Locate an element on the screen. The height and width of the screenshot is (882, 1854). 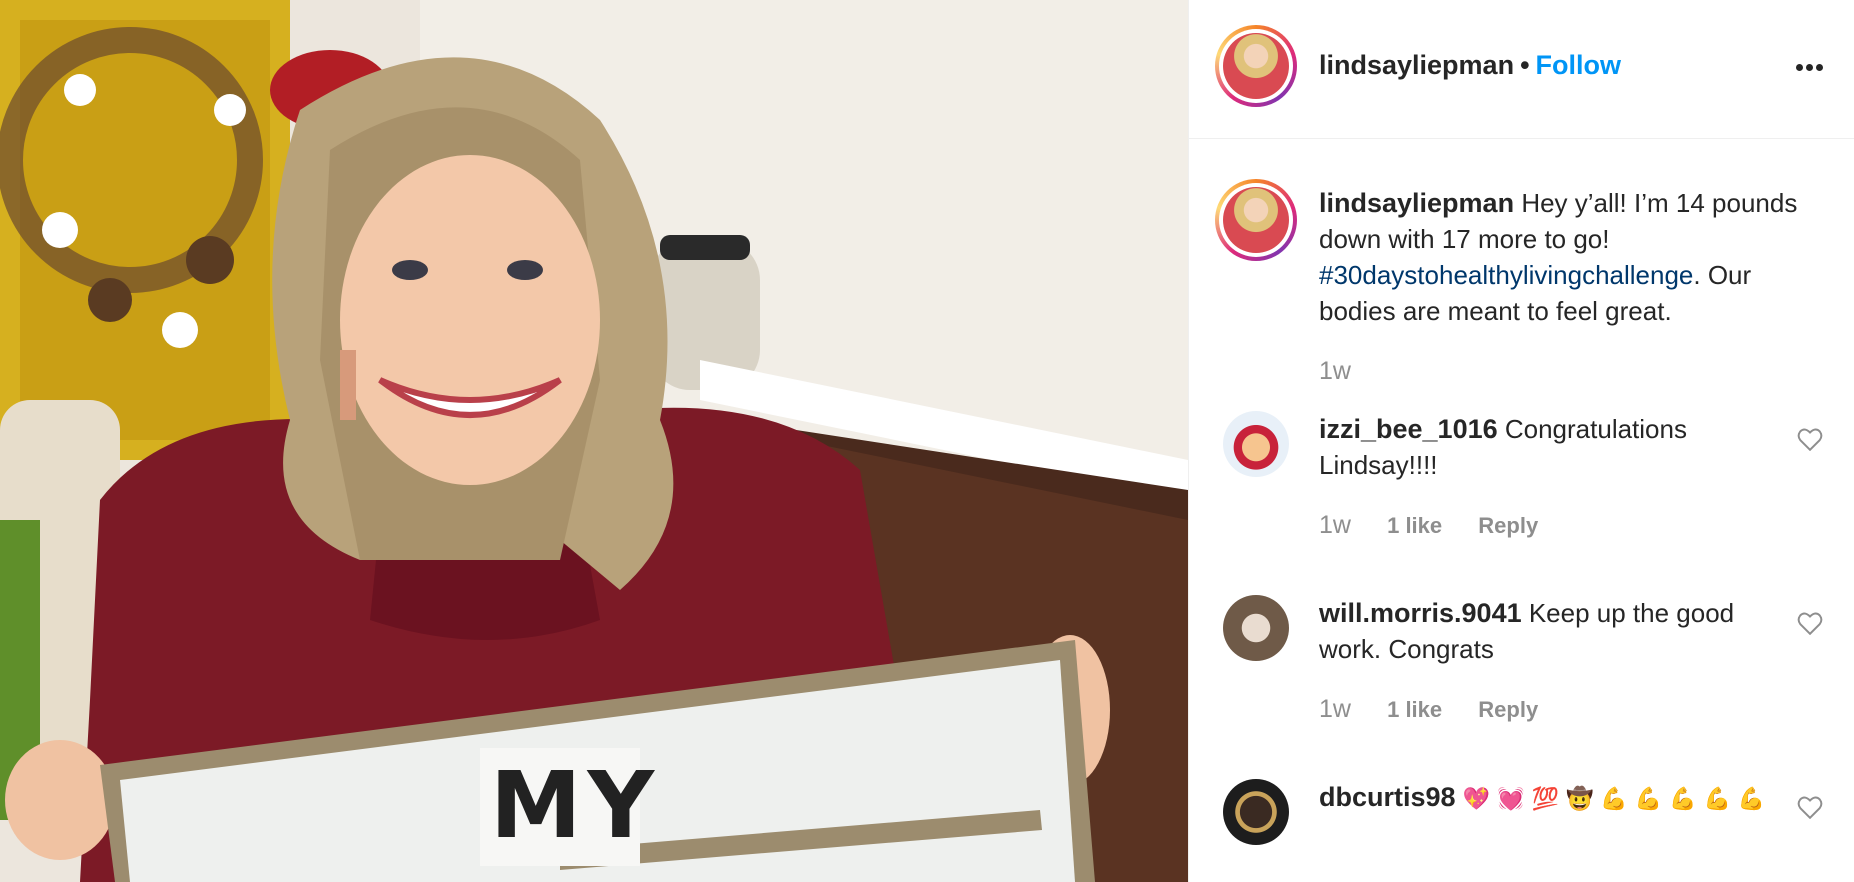
caption-avatar is located at coordinates (1256, 220).